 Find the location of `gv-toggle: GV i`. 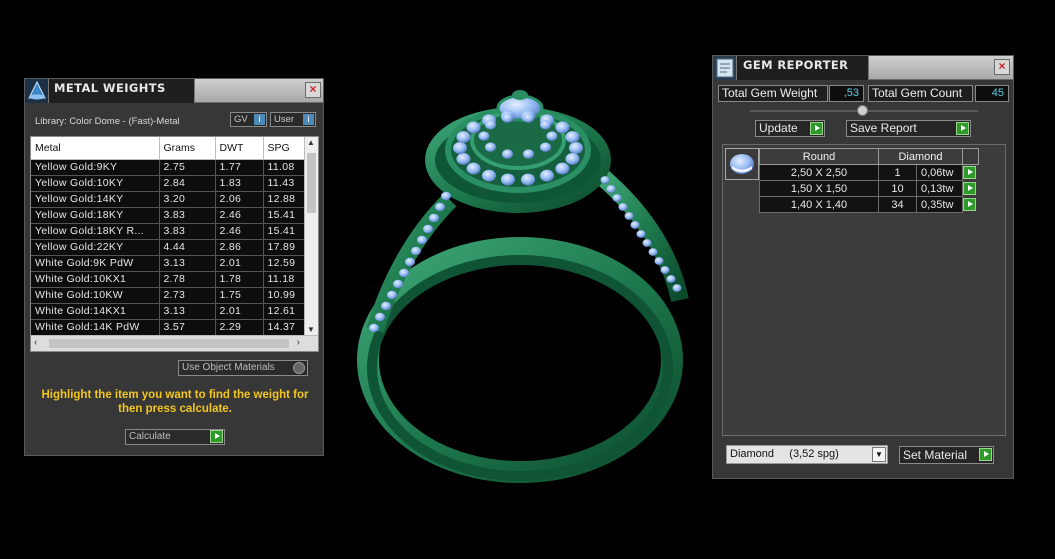

gv-toggle: GV i is located at coordinates (248, 119).